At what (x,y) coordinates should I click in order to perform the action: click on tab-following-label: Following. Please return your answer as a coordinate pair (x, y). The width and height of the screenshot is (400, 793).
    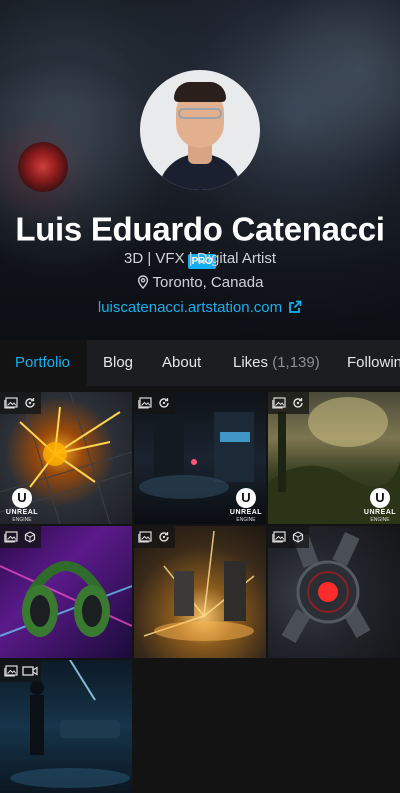
    Looking at the image, I should click on (373, 362).